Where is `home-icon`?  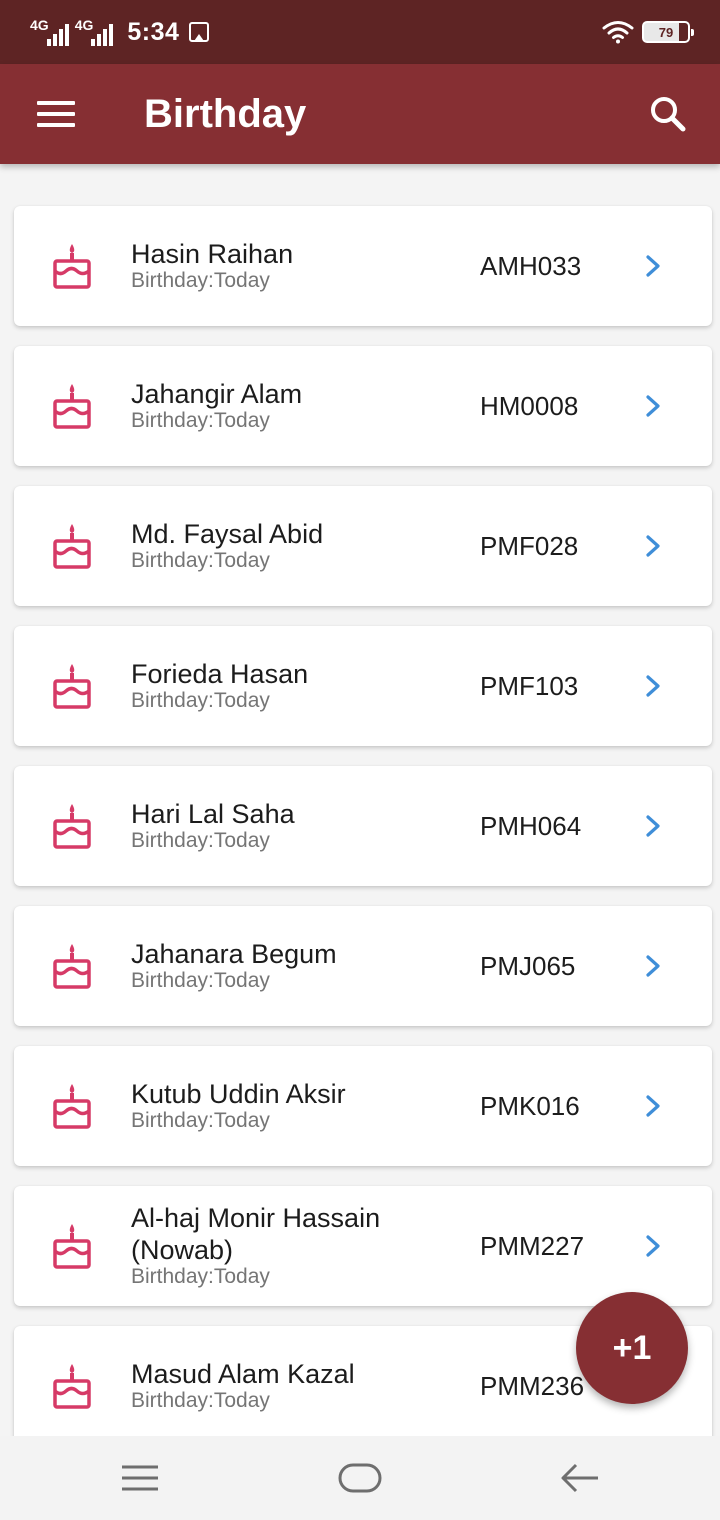
home-icon is located at coordinates (360, 1478).